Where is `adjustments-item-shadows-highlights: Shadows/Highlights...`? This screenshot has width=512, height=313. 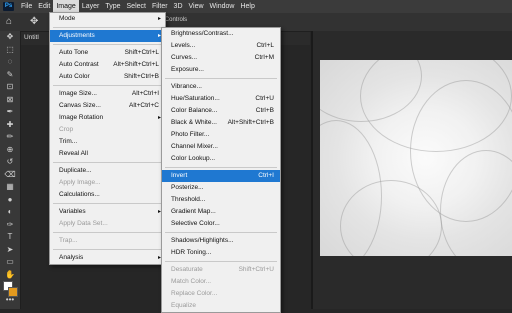 adjustments-item-shadows-highlights: Shadows/Highlights... is located at coordinates (221, 241).